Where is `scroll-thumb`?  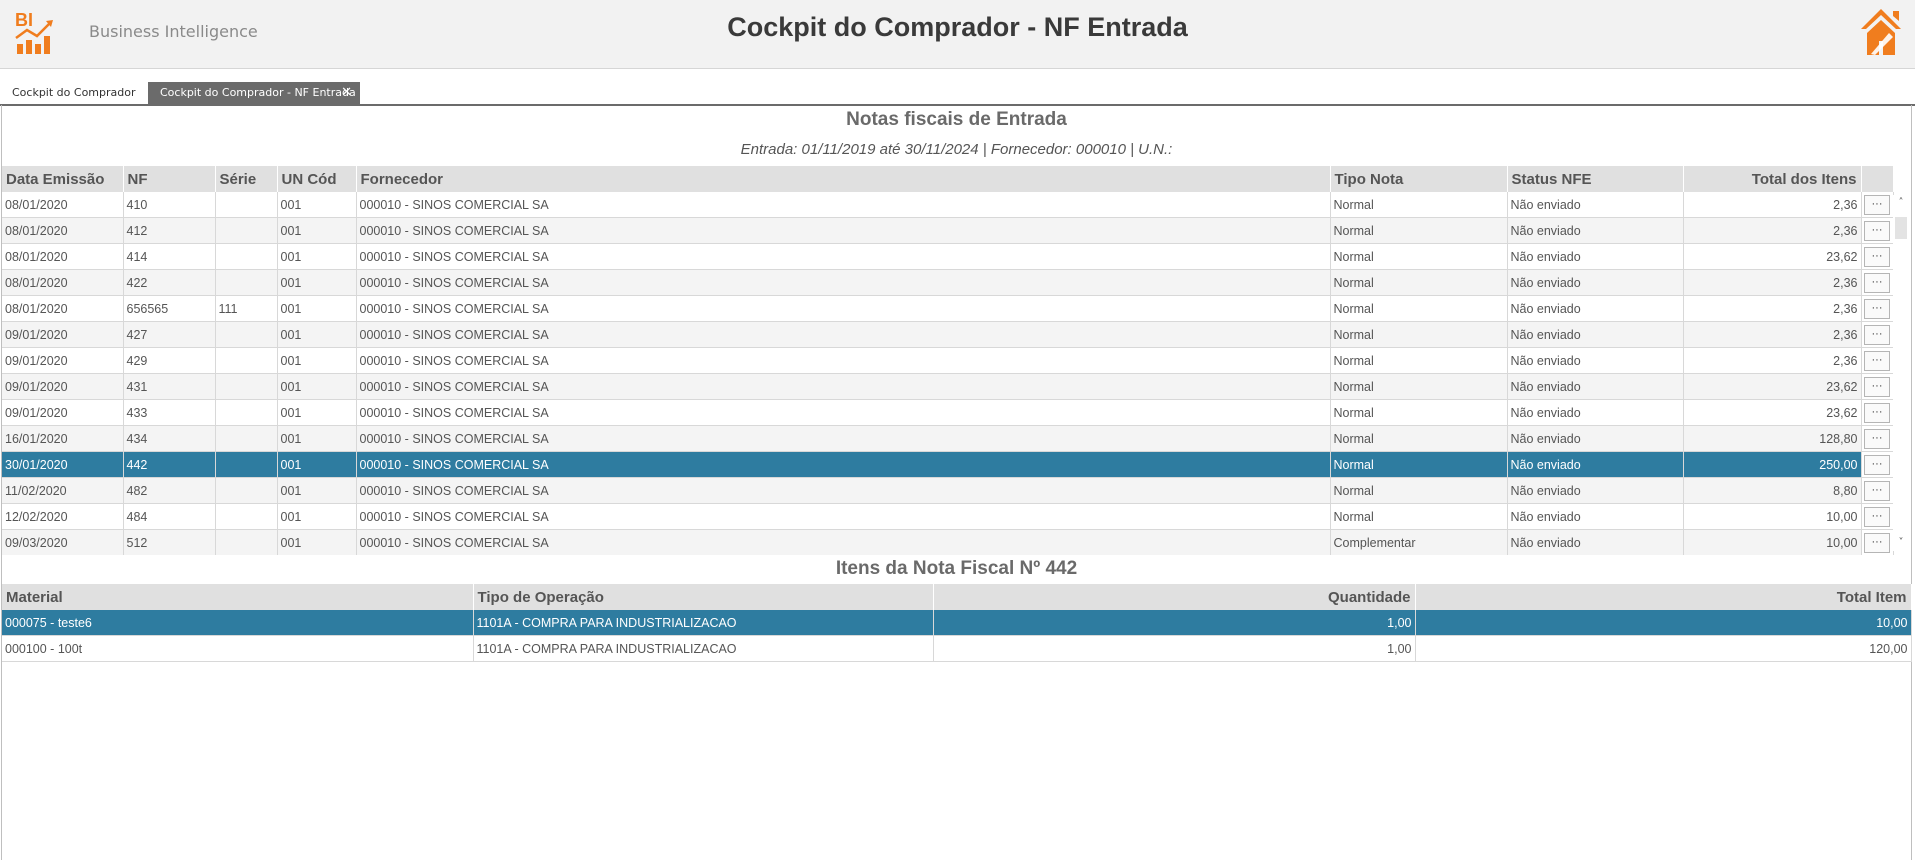
scroll-thumb is located at coordinates (1901, 228).